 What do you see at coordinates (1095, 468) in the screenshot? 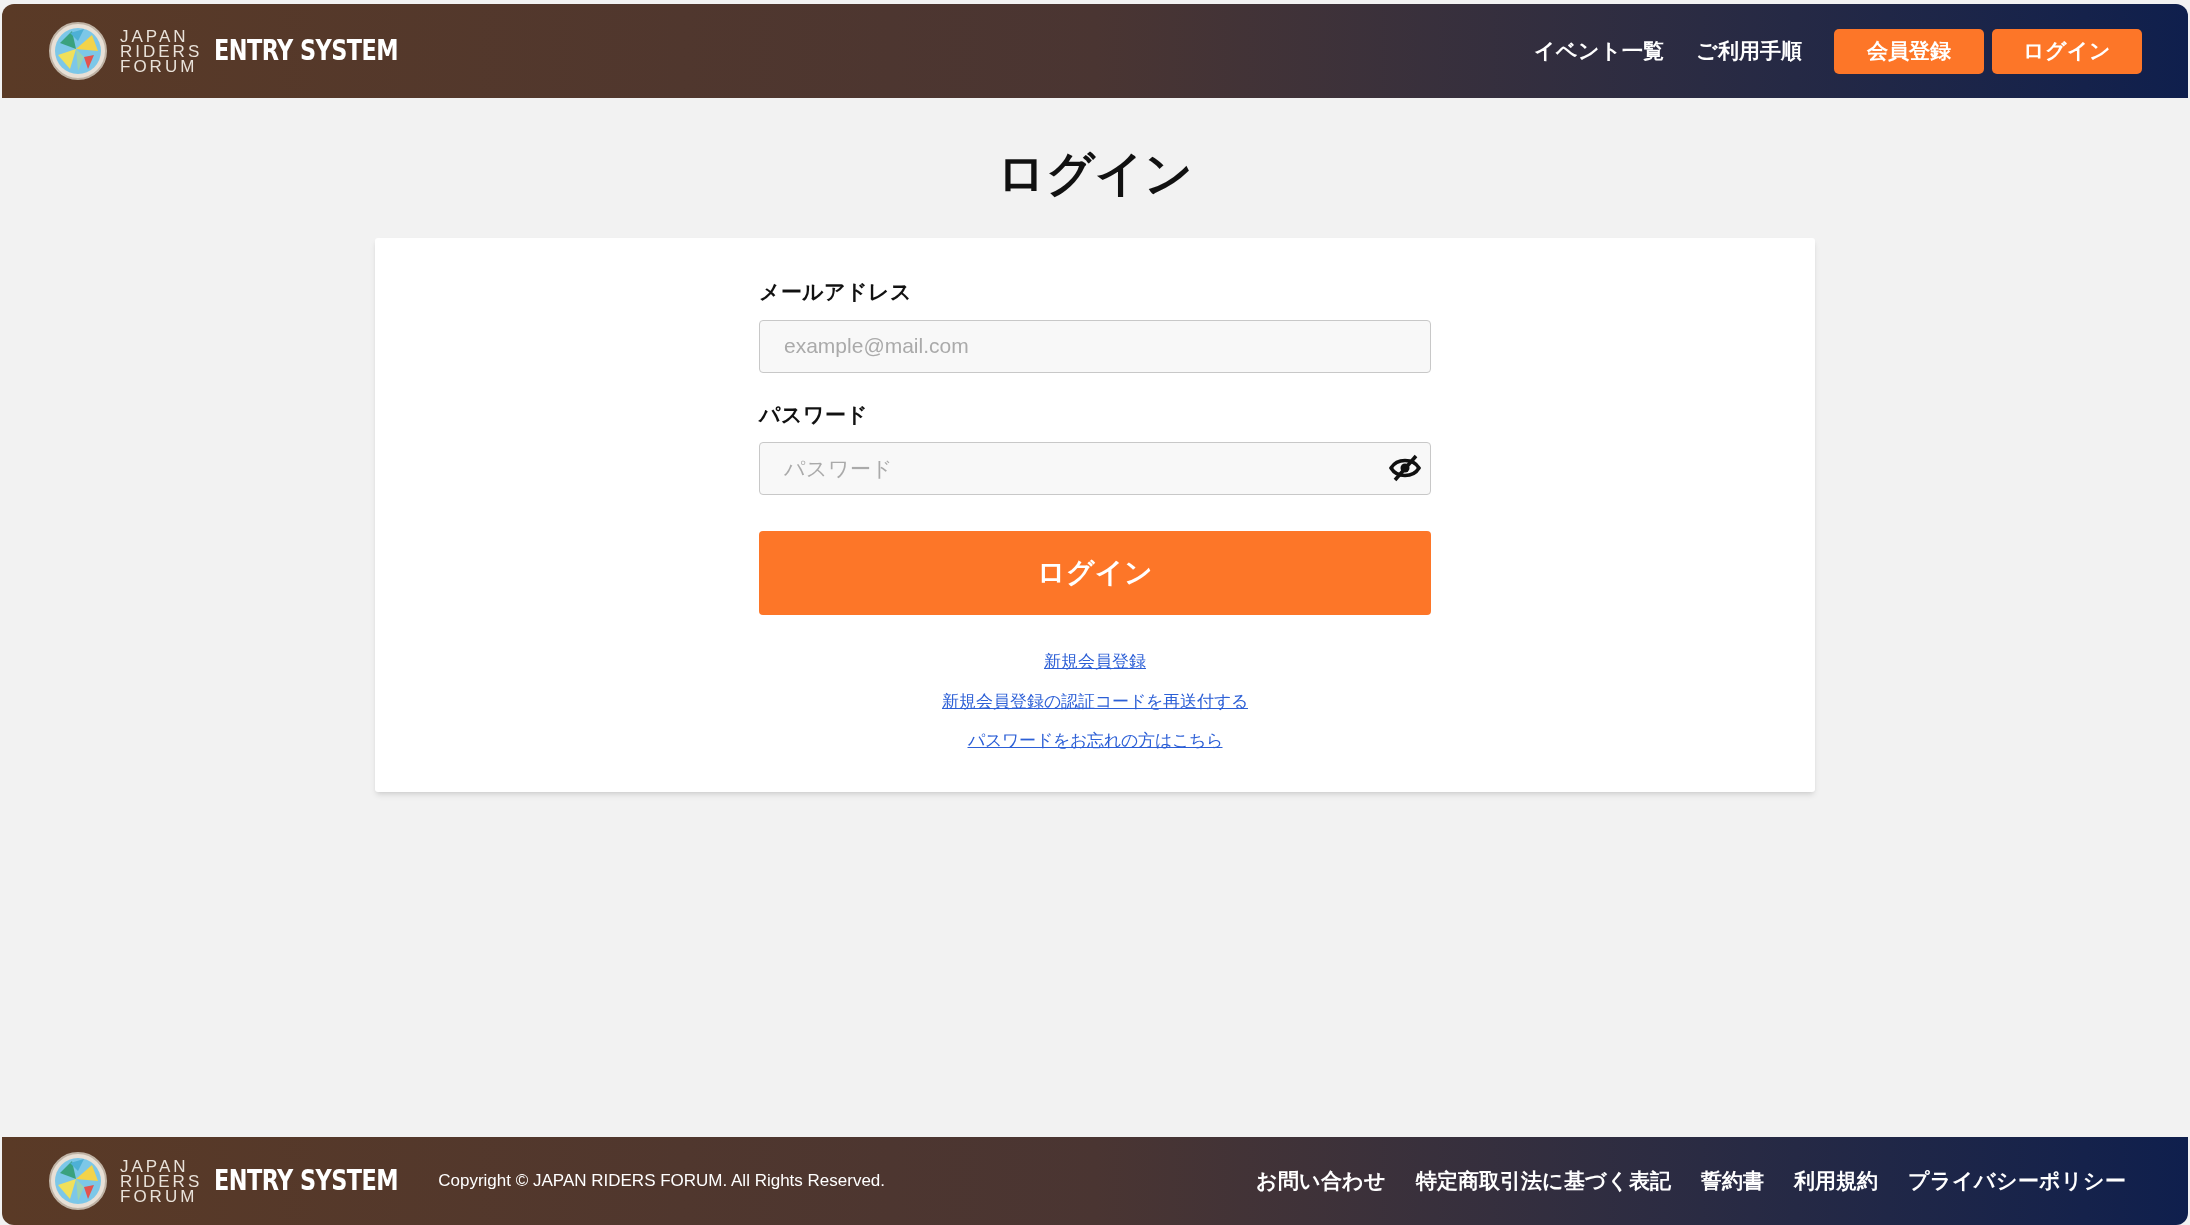
I see `password-field: パスワード` at bounding box center [1095, 468].